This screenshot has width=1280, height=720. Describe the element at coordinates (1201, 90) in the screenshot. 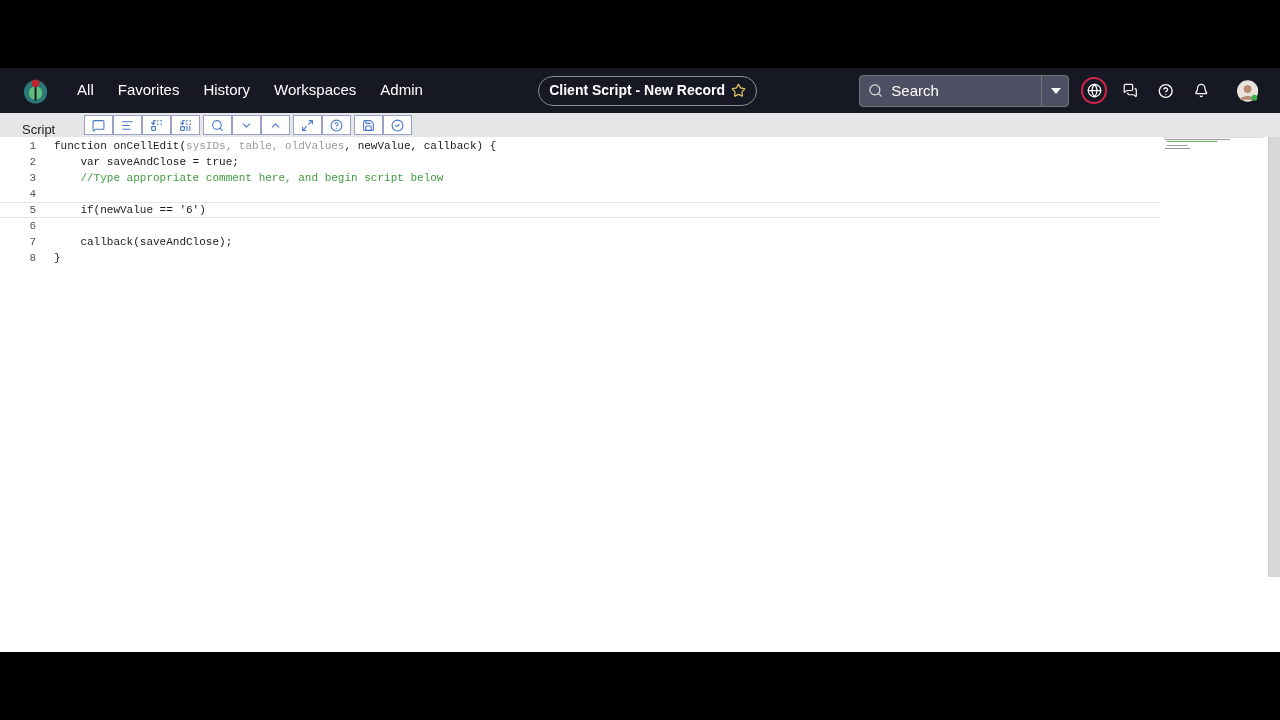

I see `notification-icon` at that location.